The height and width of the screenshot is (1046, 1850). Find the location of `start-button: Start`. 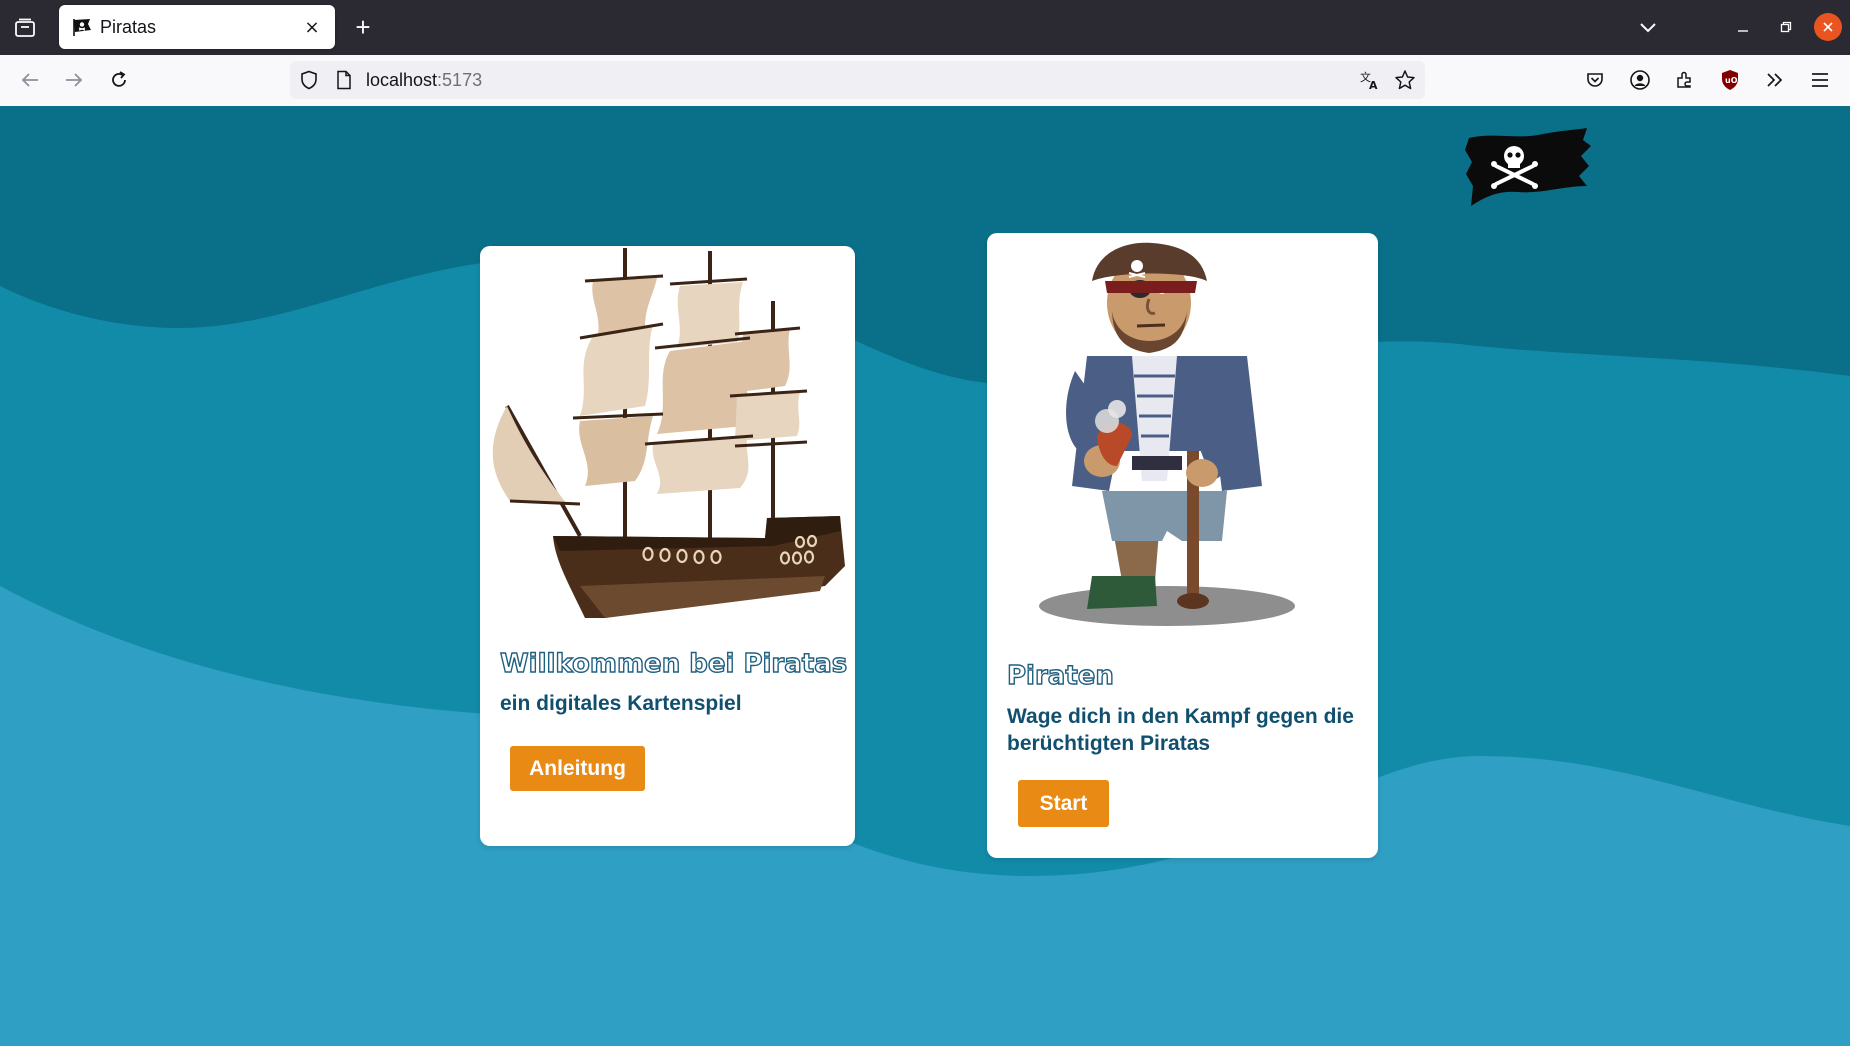

start-button: Start is located at coordinates (1063, 803).